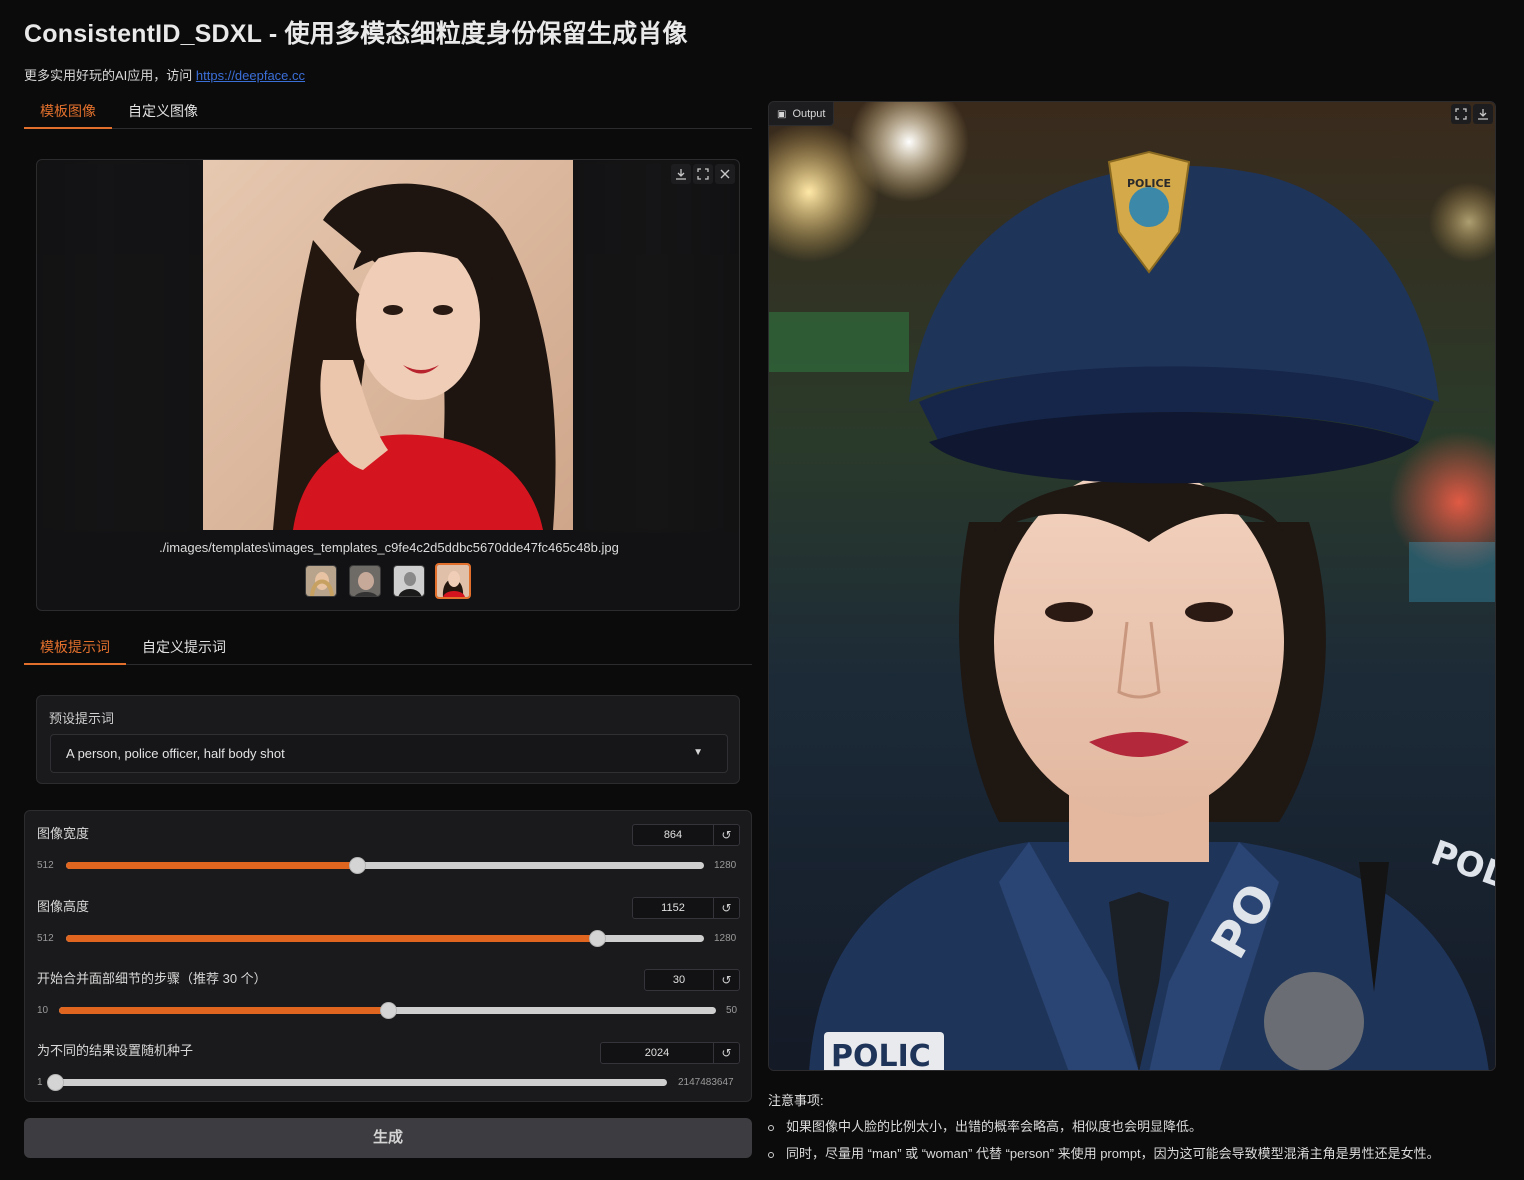  I want to click on seed-max: 2147483647, so click(706, 1082).